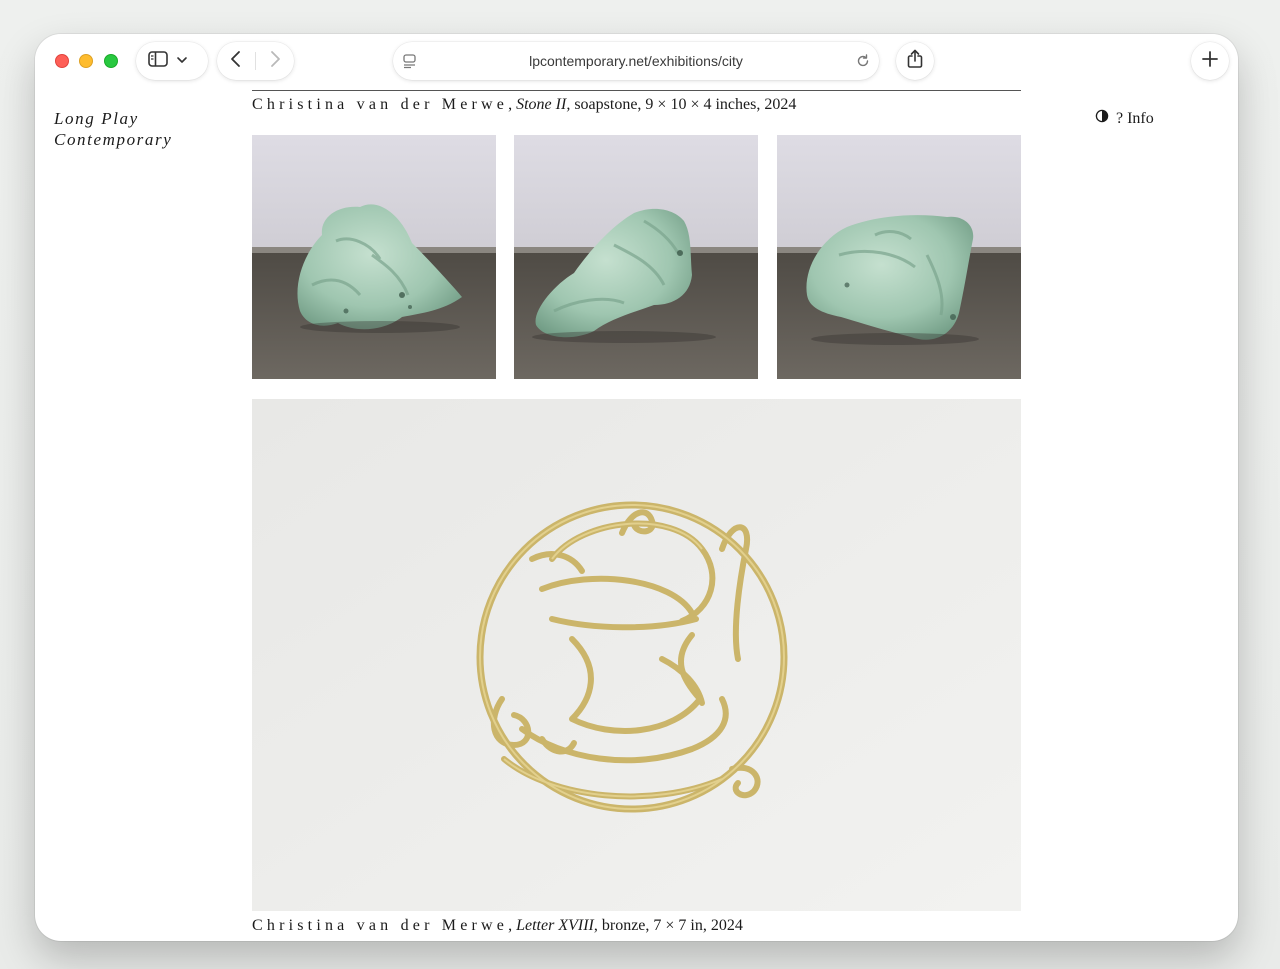 The height and width of the screenshot is (969, 1280). I want to click on new-tab-button, so click(1210, 61).